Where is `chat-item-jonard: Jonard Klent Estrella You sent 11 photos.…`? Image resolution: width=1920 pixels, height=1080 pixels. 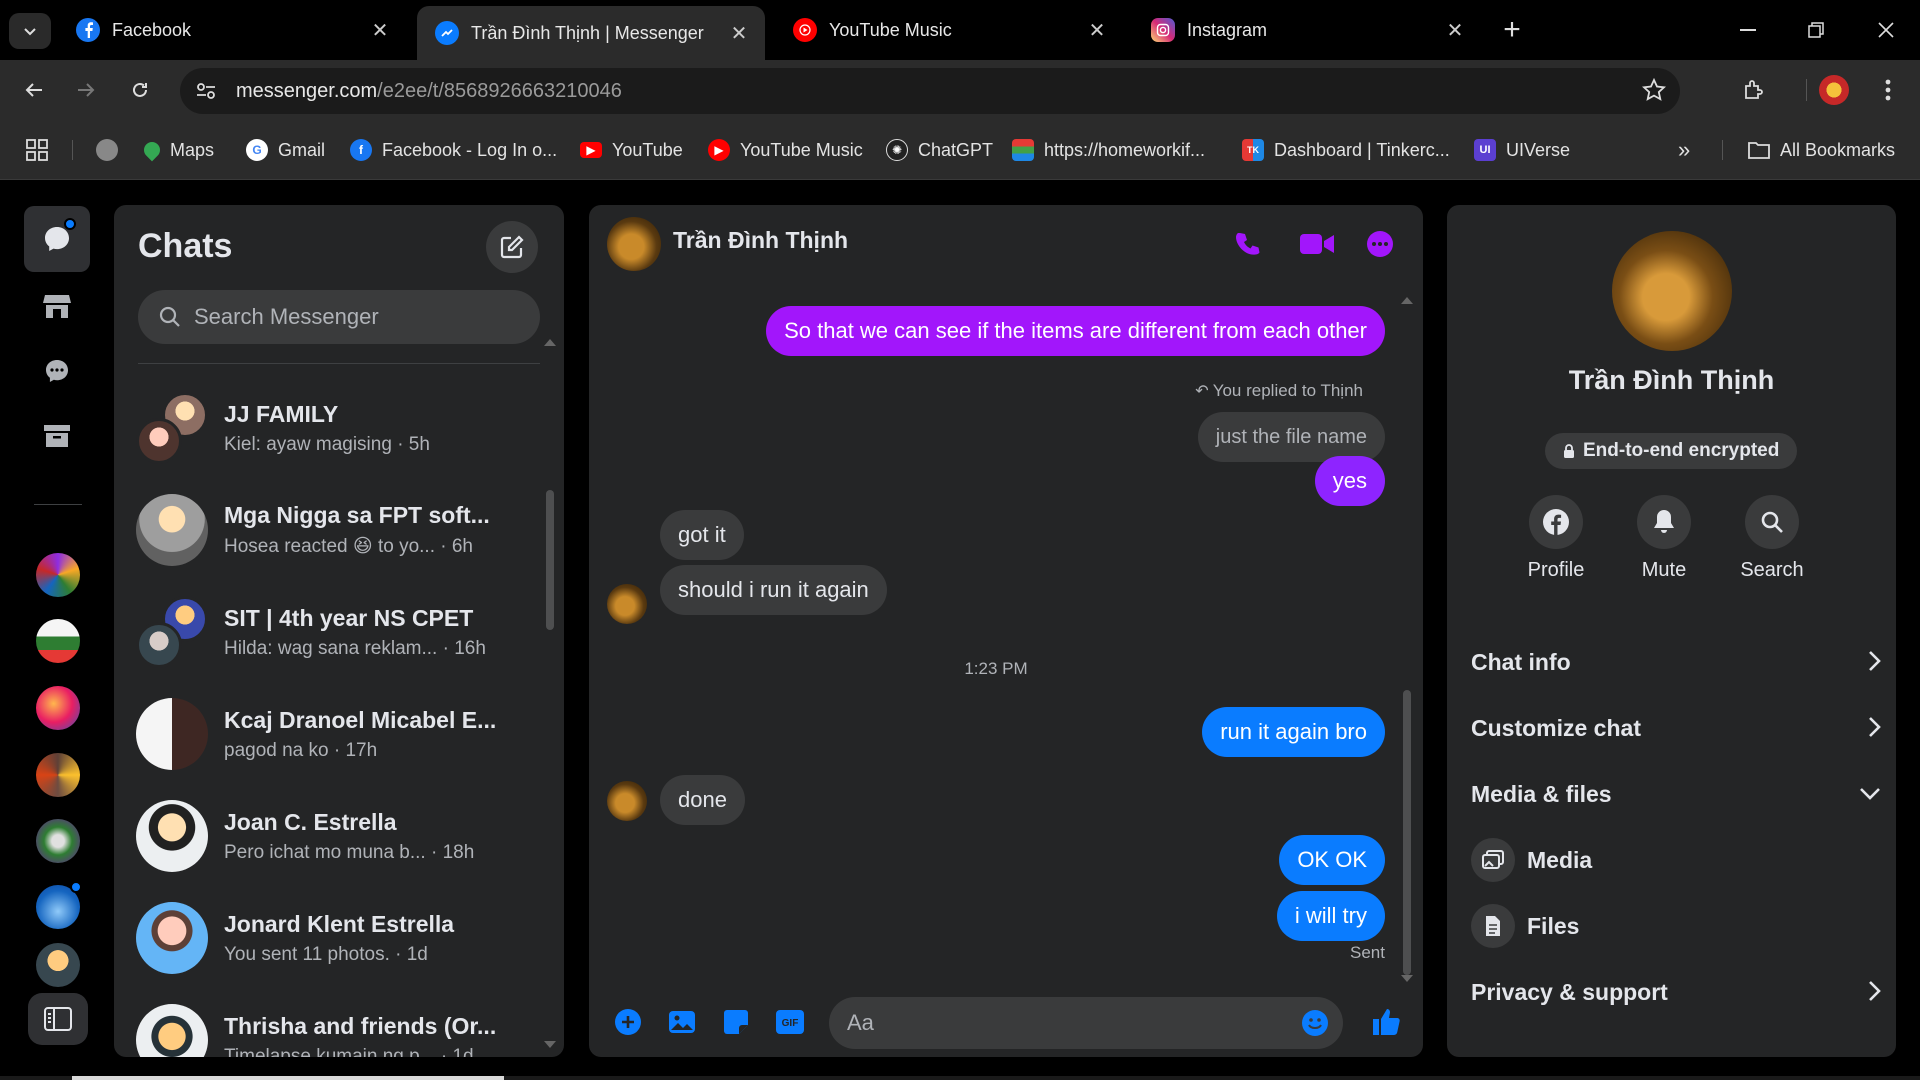
chat-item-jonard: Jonard Klent Estrella You sent 11 photos.… is located at coordinates (336, 938).